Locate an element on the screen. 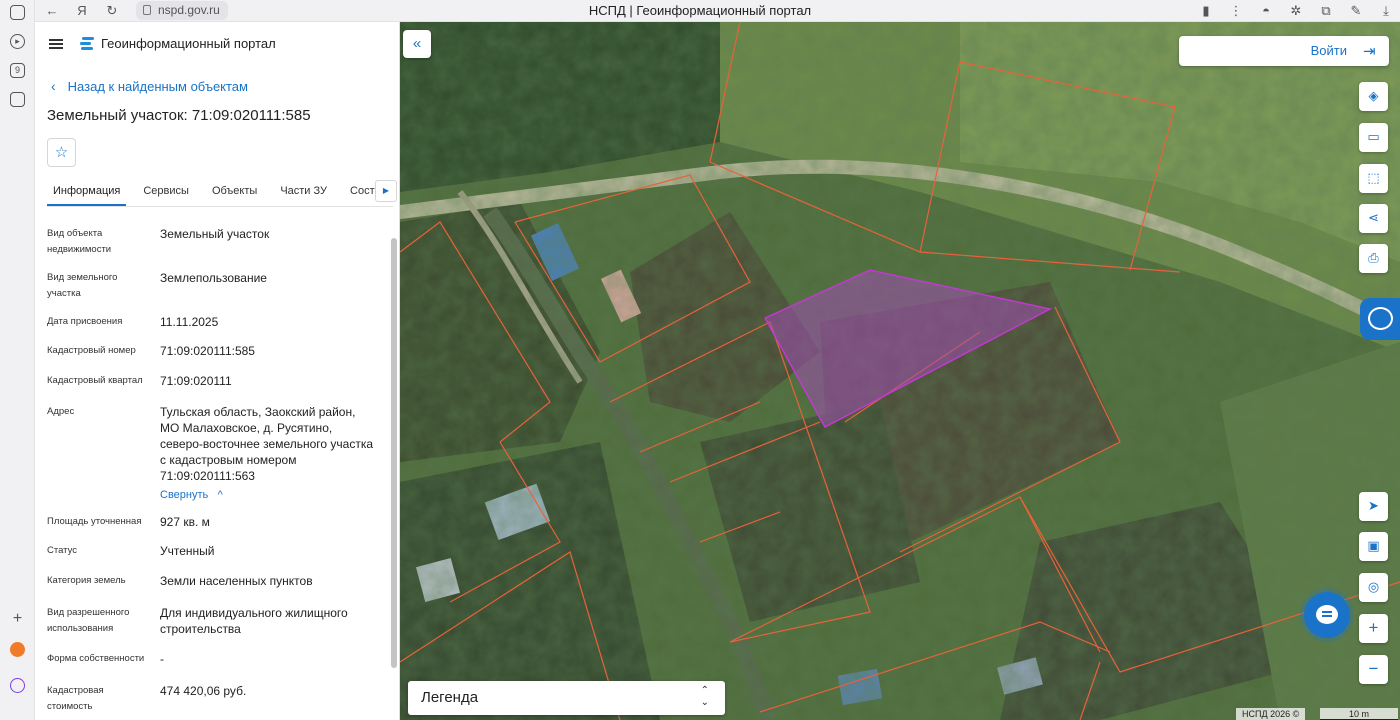 The height and width of the screenshot is (720, 1400). zoom-in-button: + is located at coordinates (1373, 628).